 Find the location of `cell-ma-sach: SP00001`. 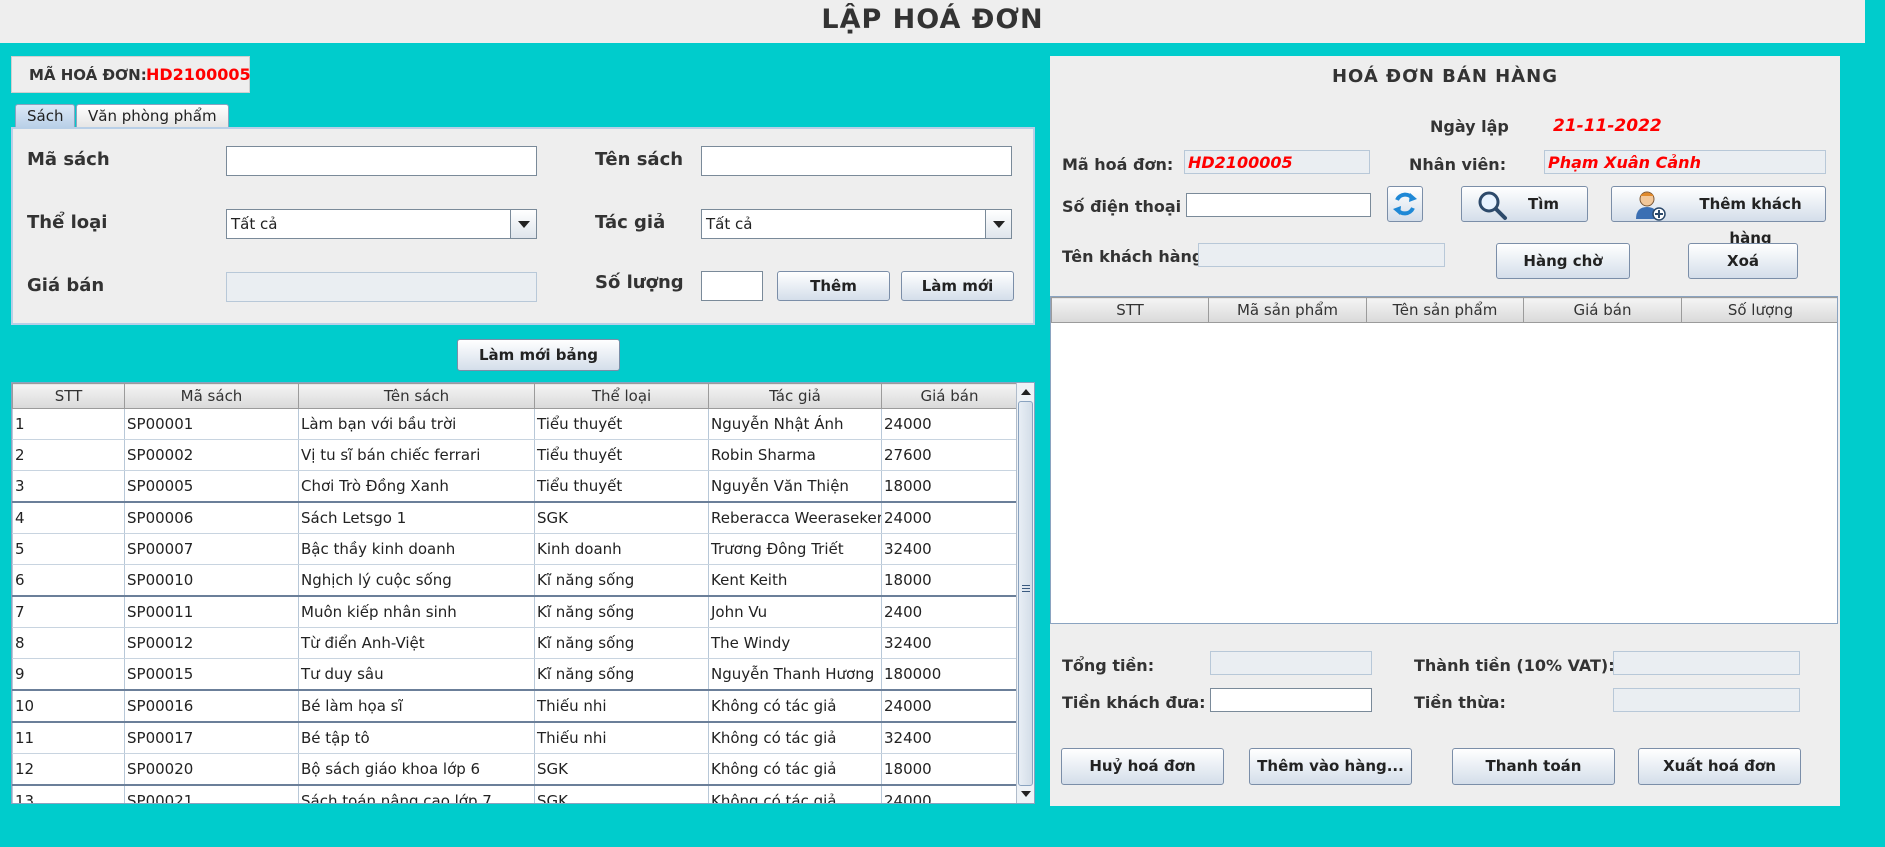

cell-ma-sach: SP00001 is located at coordinates (211, 424).